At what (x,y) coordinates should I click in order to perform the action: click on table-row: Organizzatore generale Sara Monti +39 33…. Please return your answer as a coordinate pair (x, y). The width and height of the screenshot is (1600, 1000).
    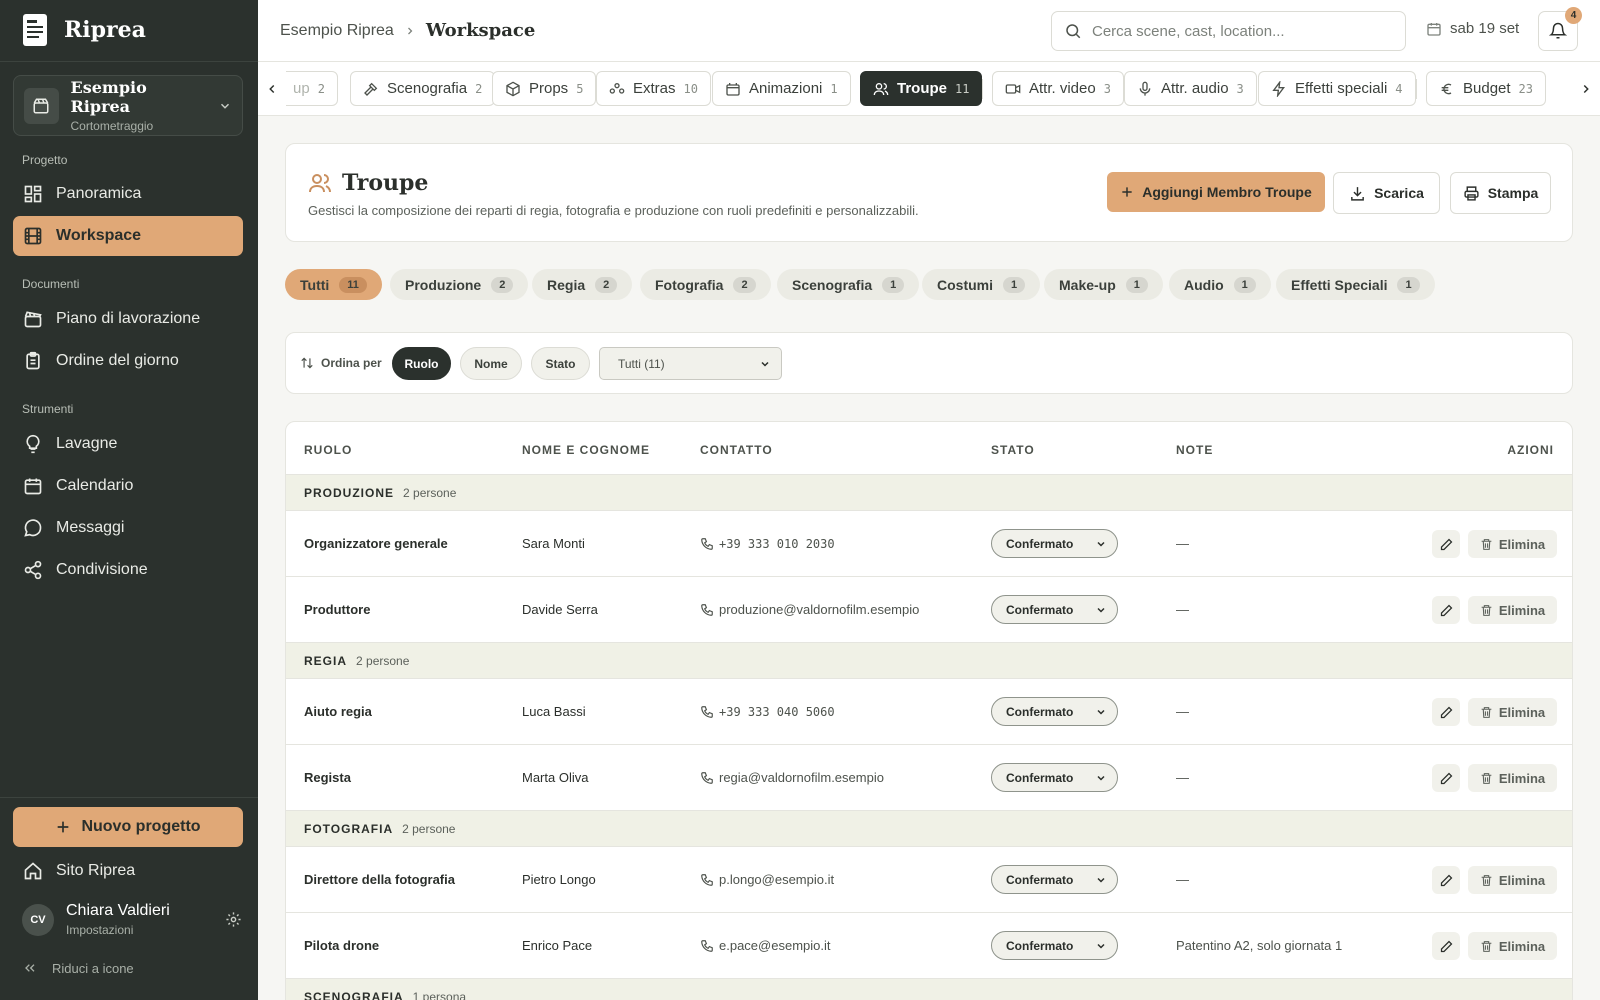
    Looking at the image, I should click on (929, 544).